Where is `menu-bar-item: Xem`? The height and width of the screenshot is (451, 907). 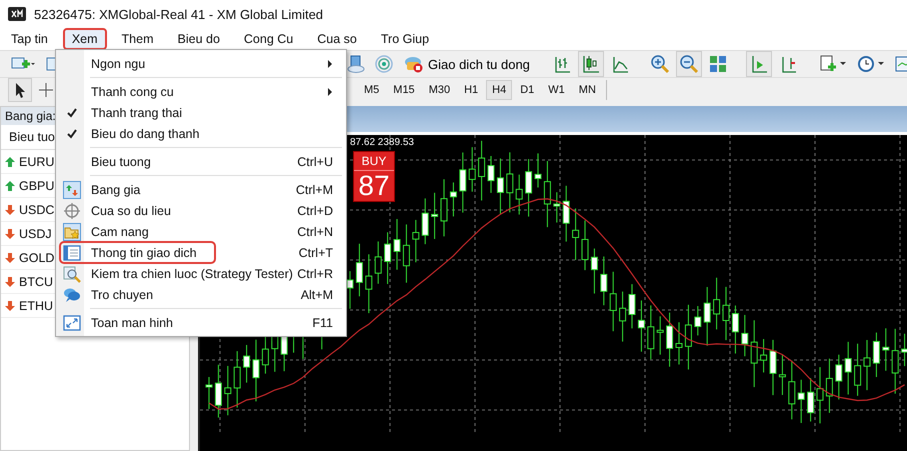 menu-bar-item: Xem is located at coordinates (84, 39).